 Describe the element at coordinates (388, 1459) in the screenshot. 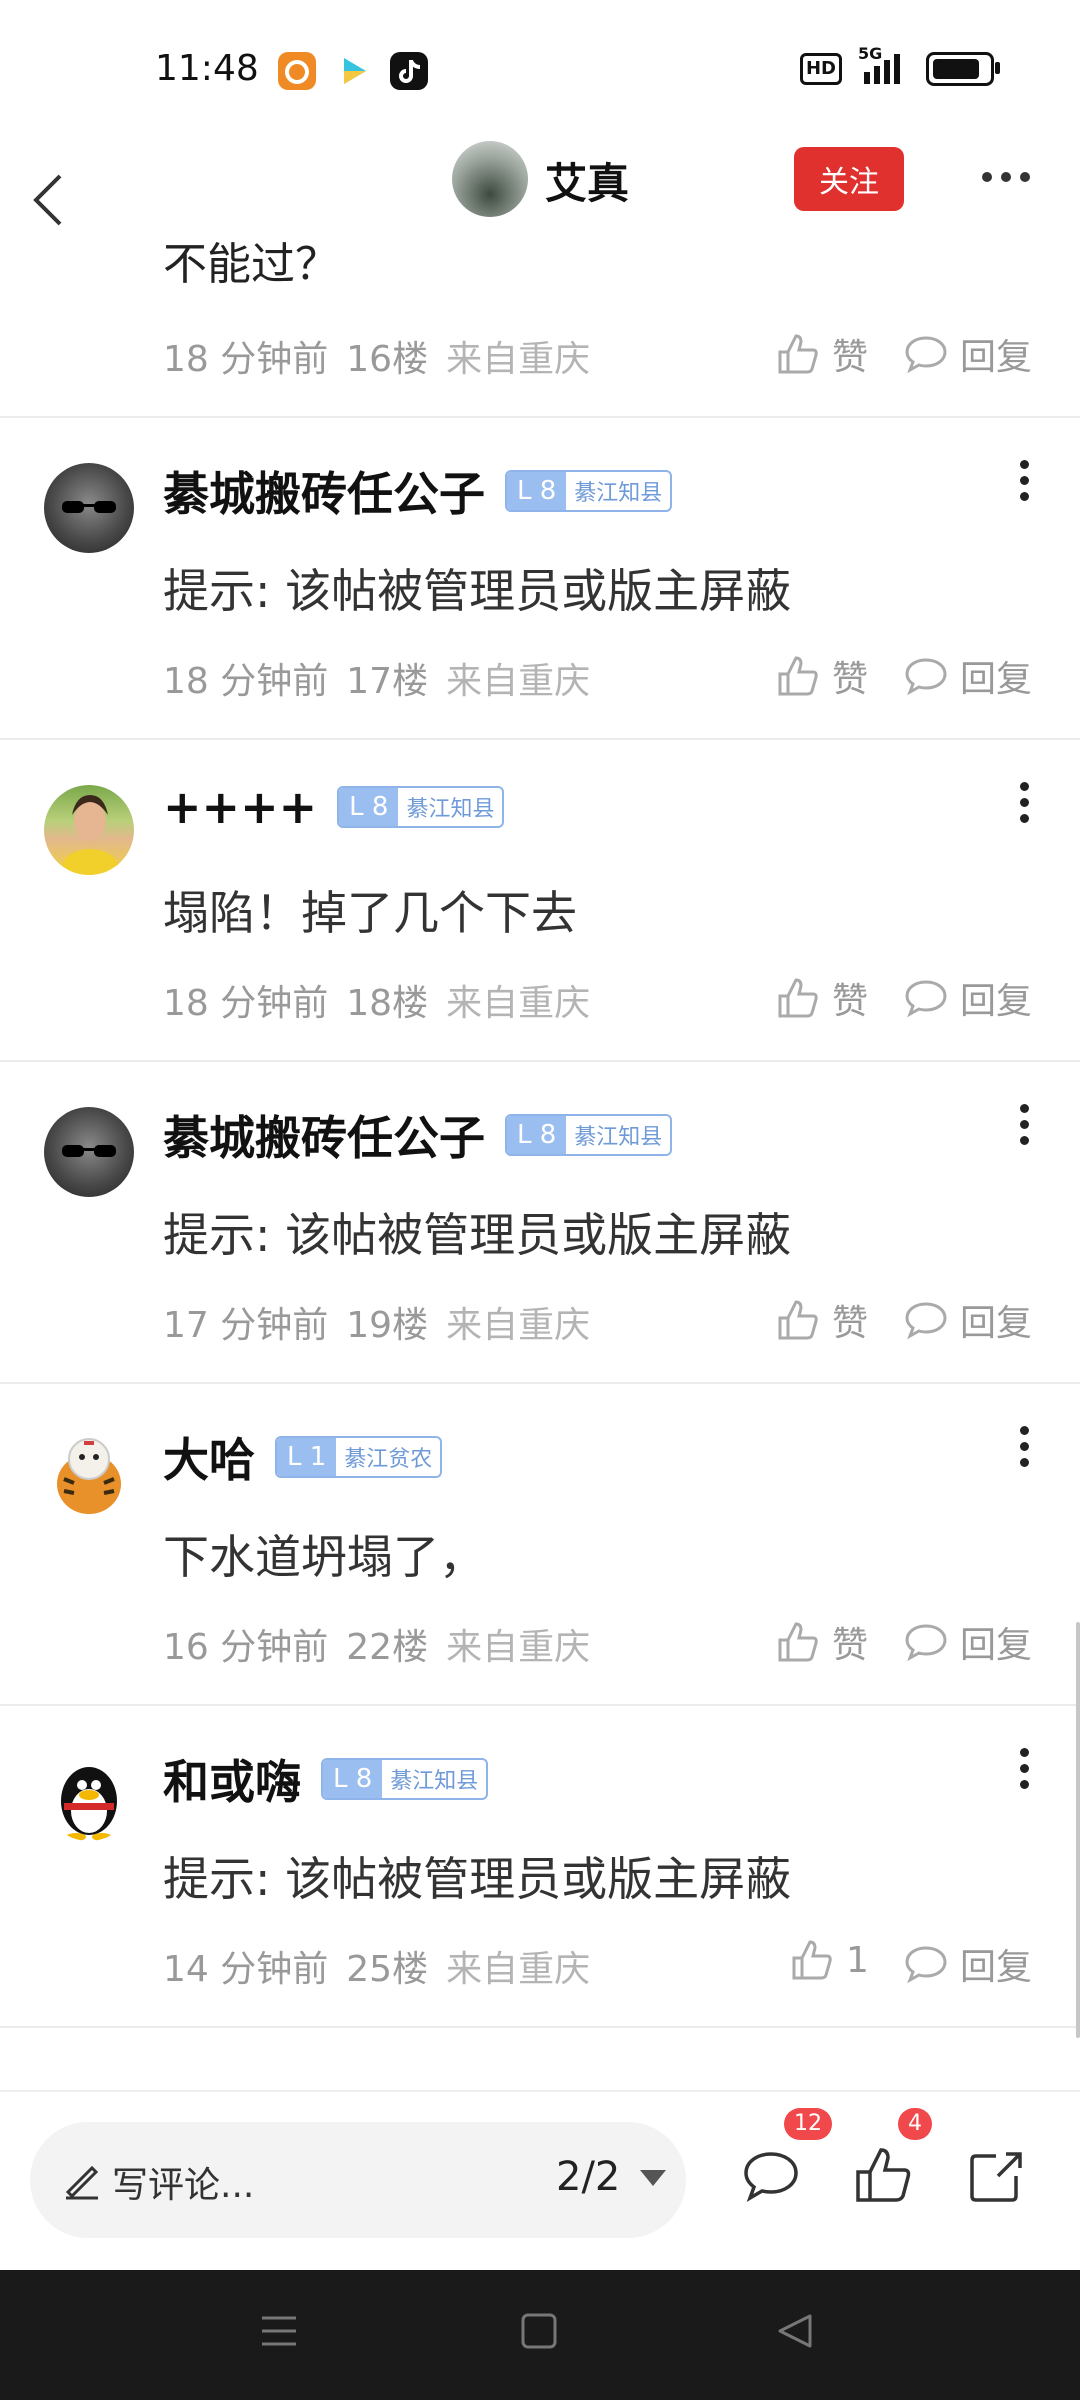

I see `level-title: 綦江贫农` at that location.